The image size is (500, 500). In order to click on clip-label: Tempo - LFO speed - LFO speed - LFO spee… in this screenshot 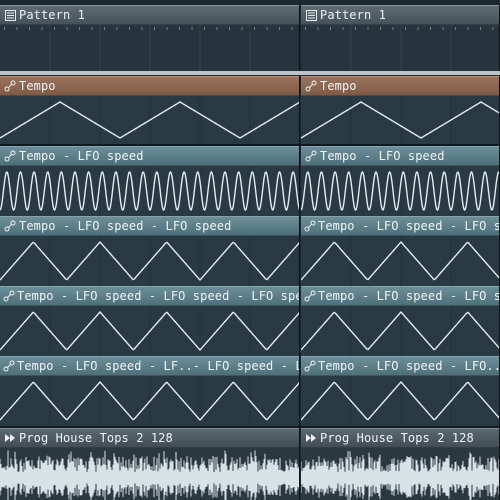, I will do `click(408, 296)`.